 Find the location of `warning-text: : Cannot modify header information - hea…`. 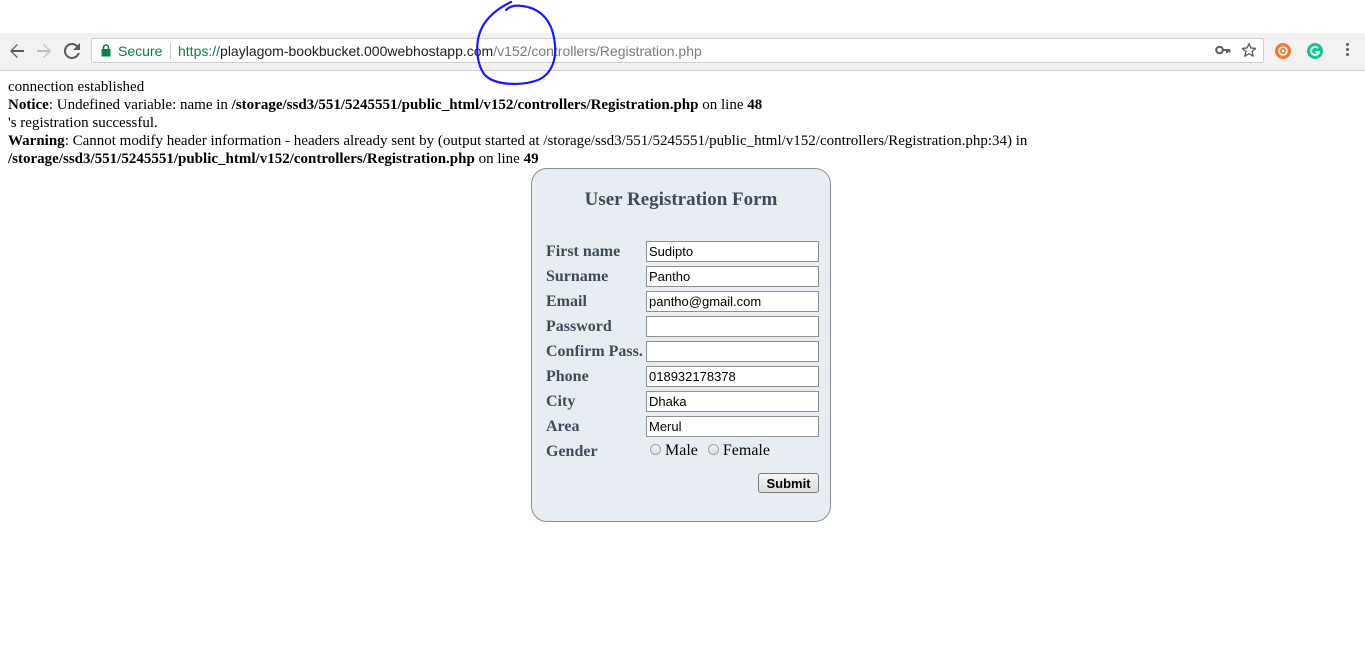

warning-text: : Cannot modify header information - hea… is located at coordinates (546, 141).